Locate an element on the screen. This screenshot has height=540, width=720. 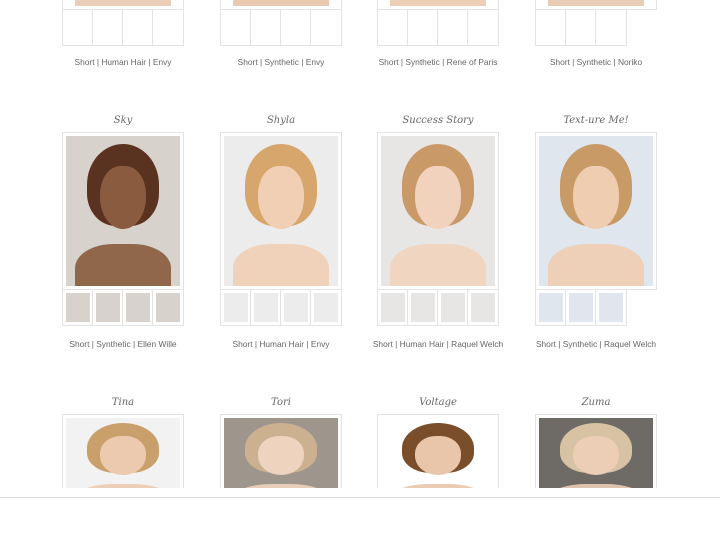
product-title: Shyla is located at coordinates (281, 120).